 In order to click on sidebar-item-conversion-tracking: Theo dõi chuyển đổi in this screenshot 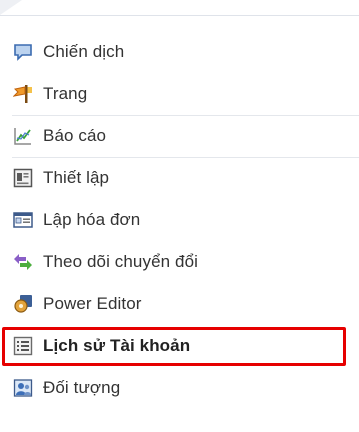, I will do `click(179, 262)`.